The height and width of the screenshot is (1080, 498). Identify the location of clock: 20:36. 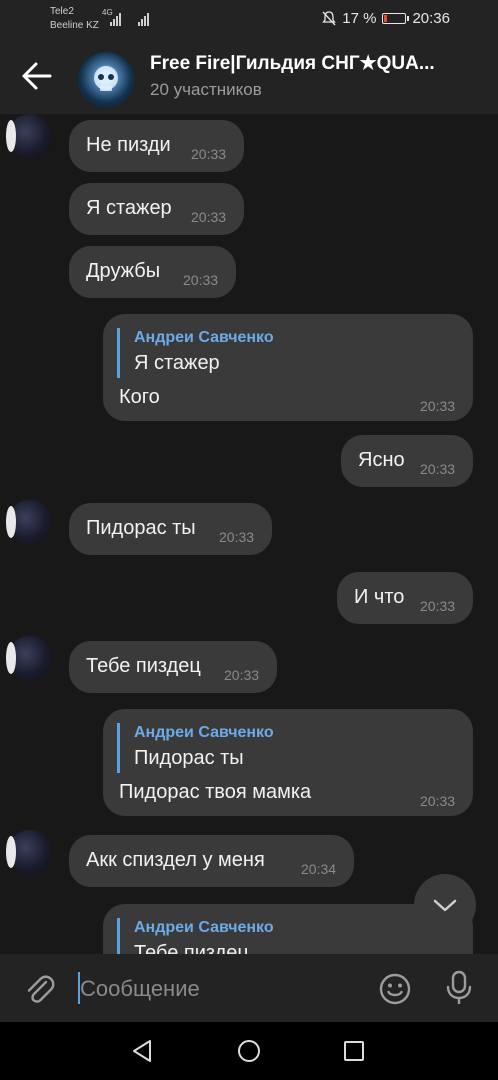
(431, 18).